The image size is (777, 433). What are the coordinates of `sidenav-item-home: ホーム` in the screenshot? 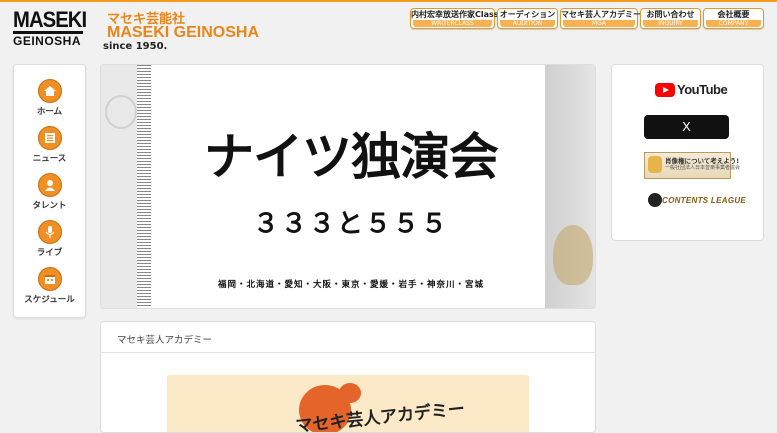 It's located at (49, 101).